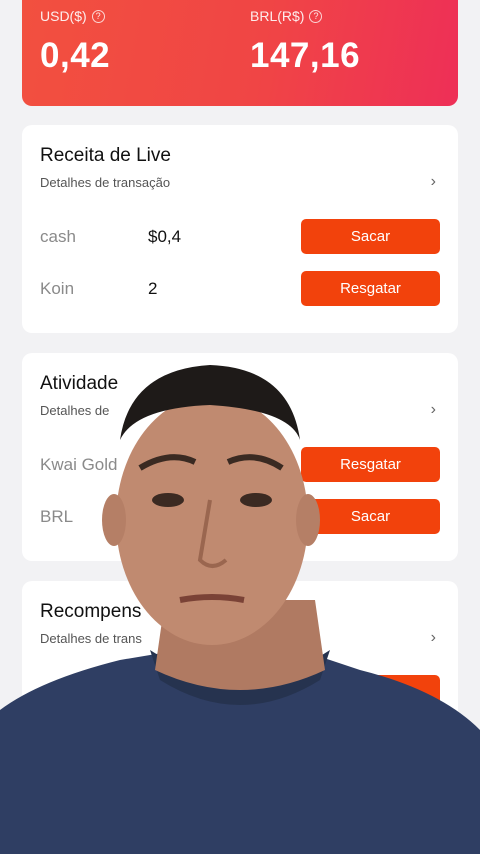 Image resolution: width=480 pixels, height=854 pixels. What do you see at coordinates (370, 464) in the screenshot?
I see `redeem-kwai-gold-button: Resgatar` at bounding box center [370, 464].